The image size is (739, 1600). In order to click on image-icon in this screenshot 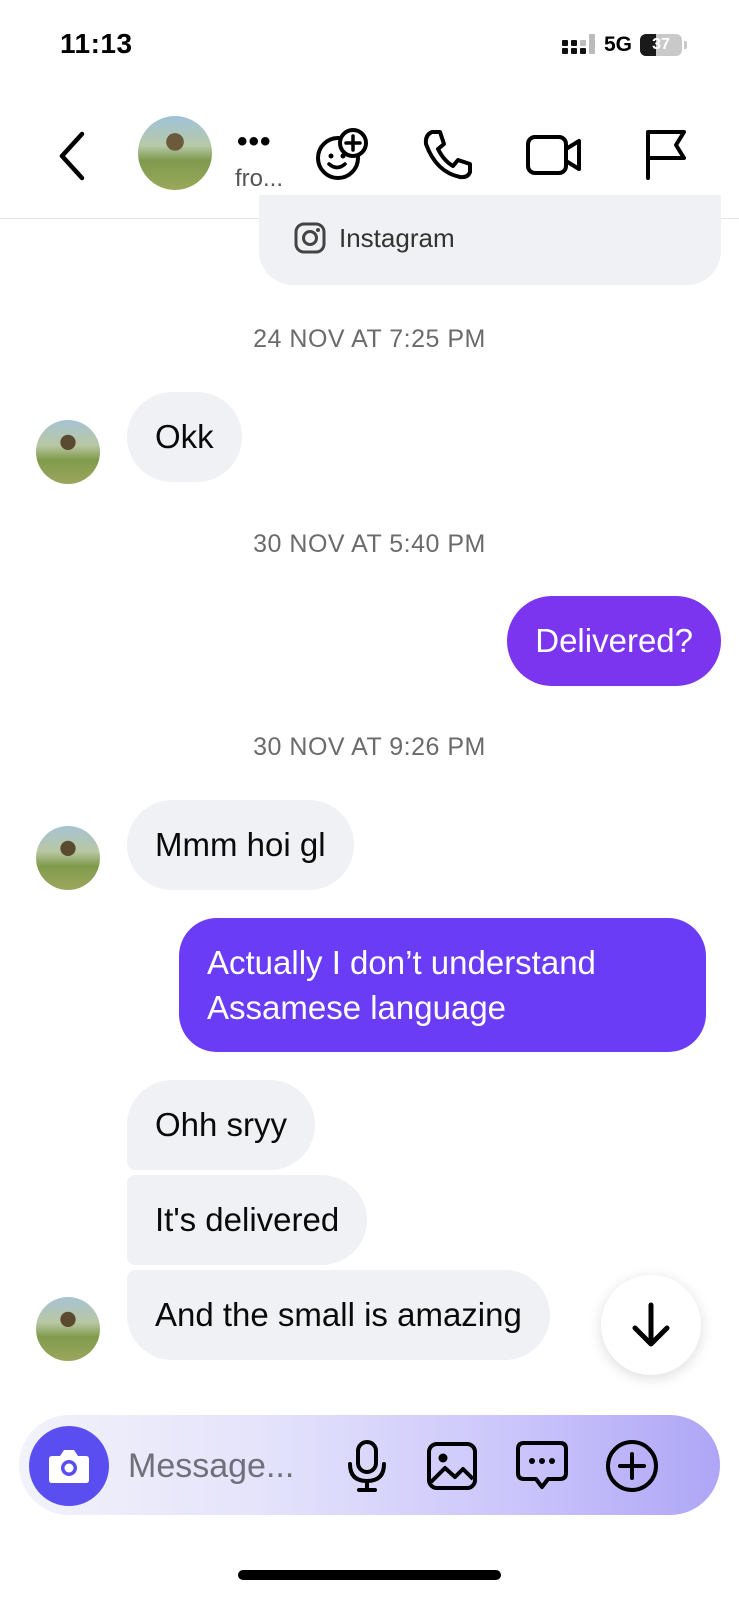, I will do `click(452, 1466)`.